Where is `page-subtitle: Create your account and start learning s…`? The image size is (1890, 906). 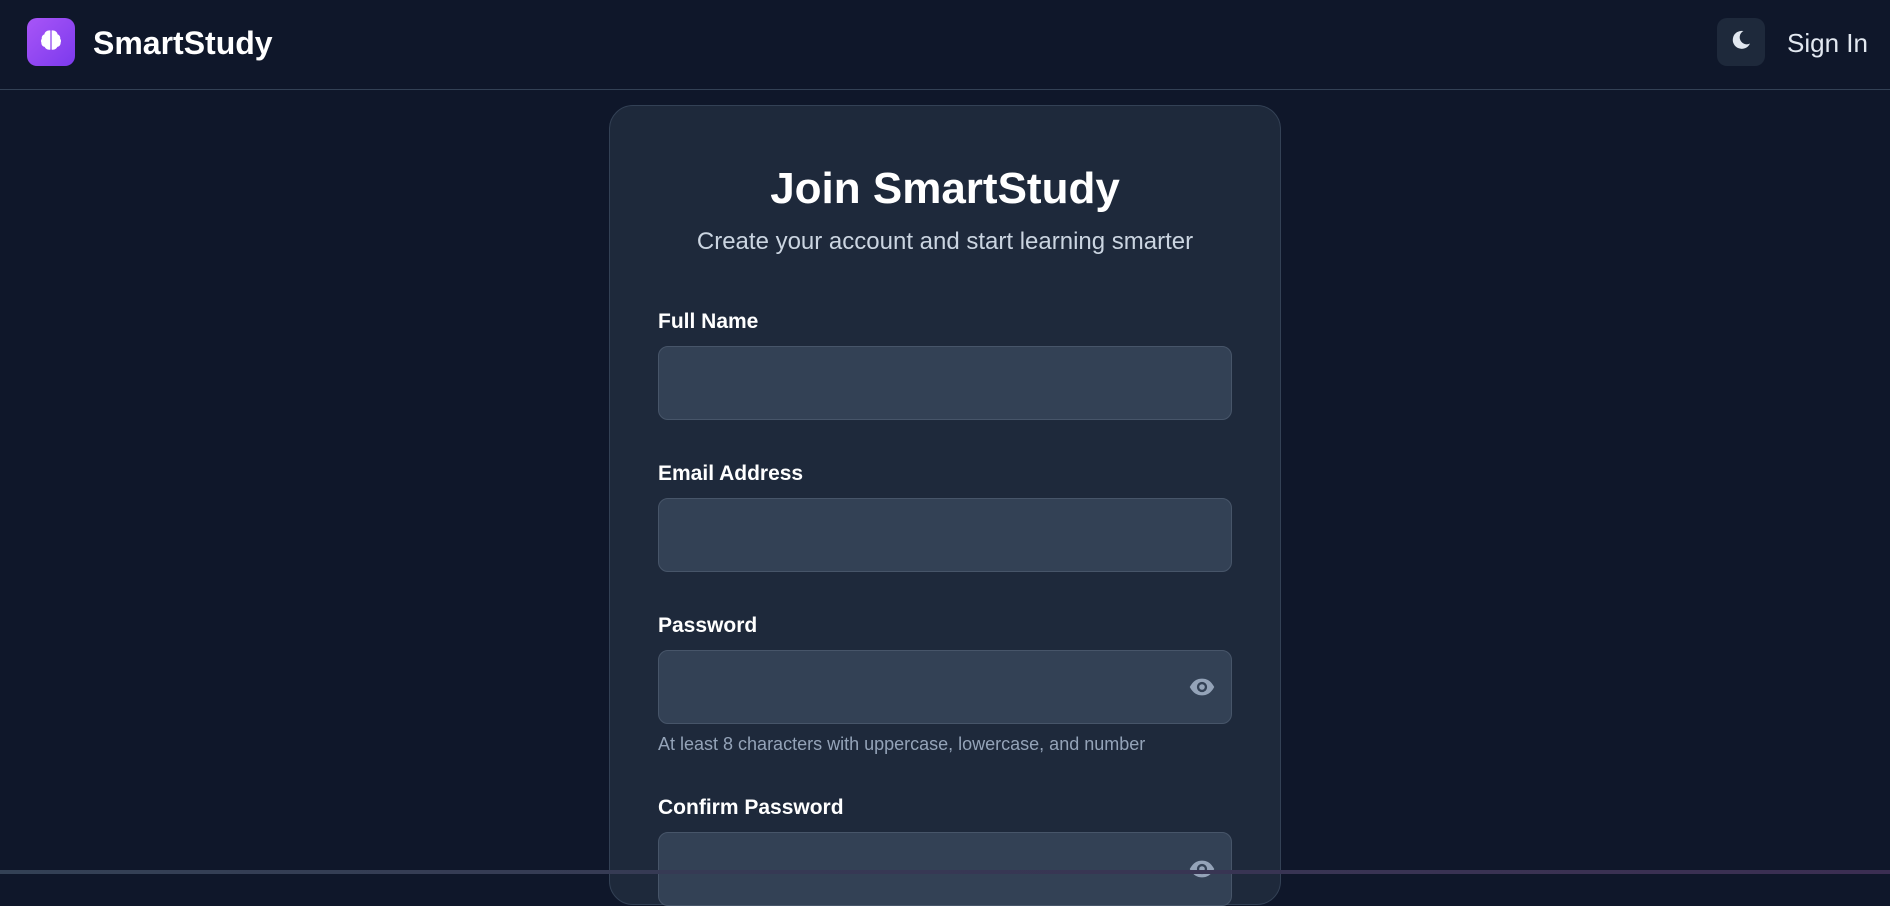 page-subtitle: Create your account and start learning s… is located at coordinates (945, 241).